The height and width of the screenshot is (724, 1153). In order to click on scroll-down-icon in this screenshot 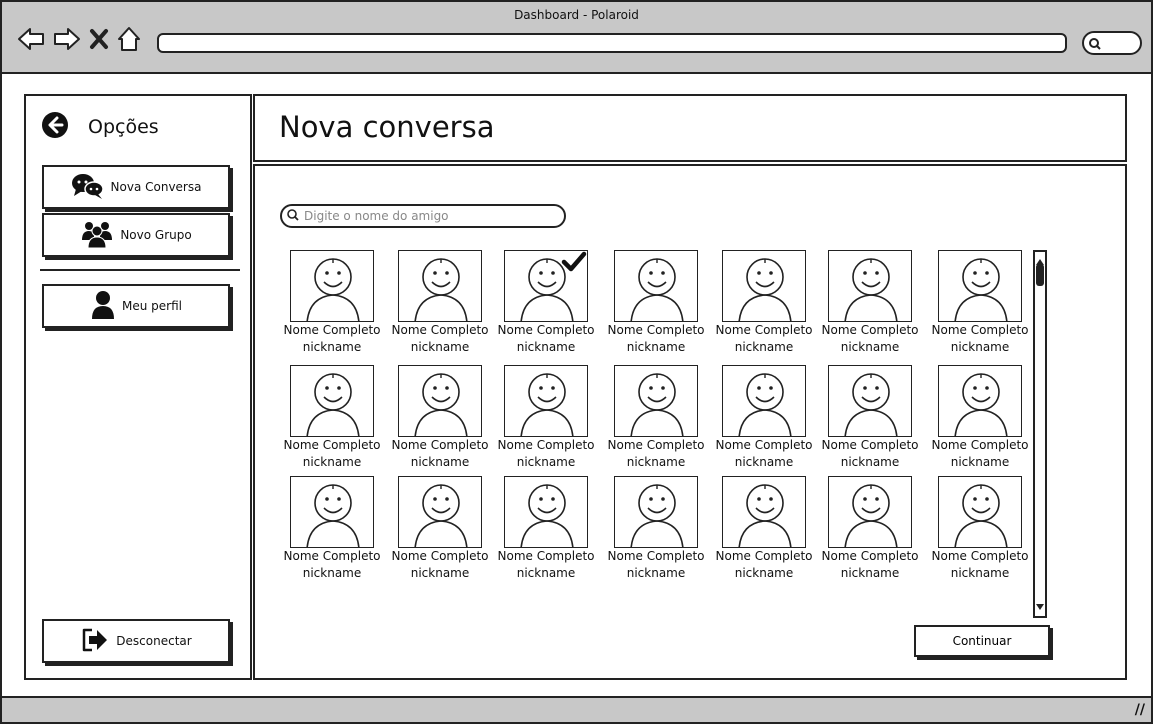, I will do `click(1040, 606)`.